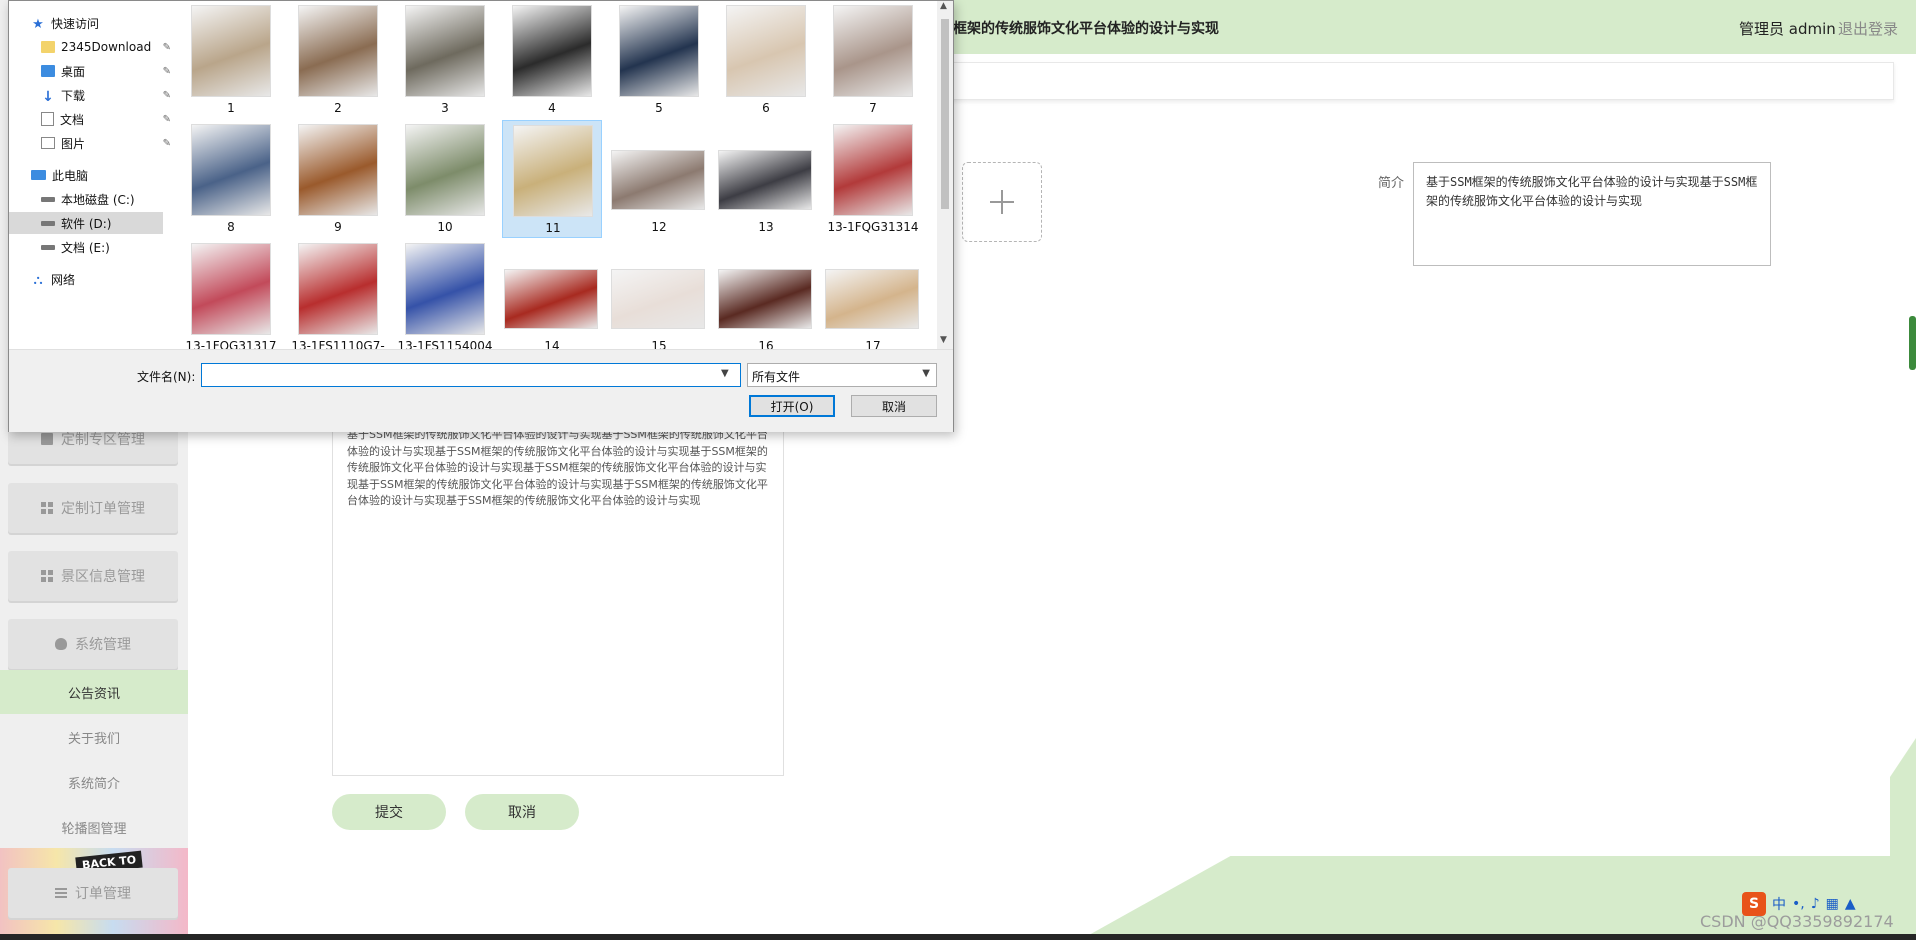  What do you see at coordinates (103, 645) in the screenshot?
I see `menu-label: 系统管理` at bounding box center [103, 645].